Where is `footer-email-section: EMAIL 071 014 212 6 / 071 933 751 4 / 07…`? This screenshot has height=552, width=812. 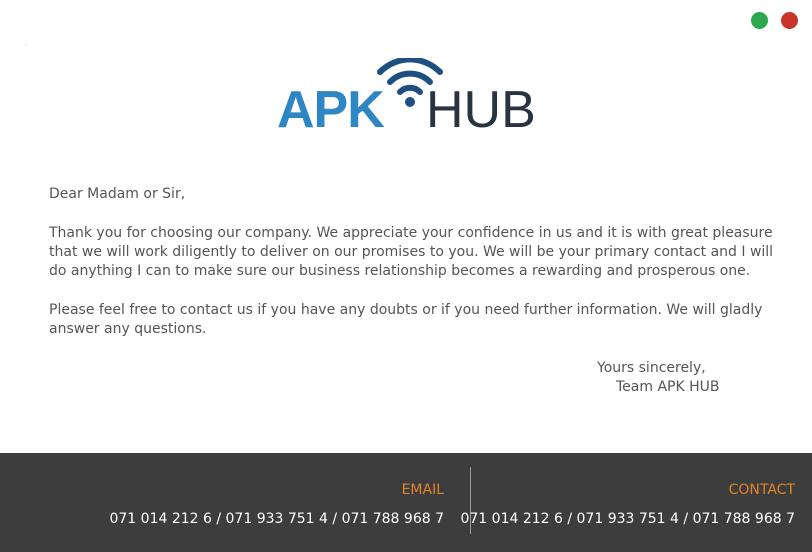 footer-email-section: EMAIL 071 014 212 6 / 071 933 751 4 / 07… is located at coordinates (222, 502).